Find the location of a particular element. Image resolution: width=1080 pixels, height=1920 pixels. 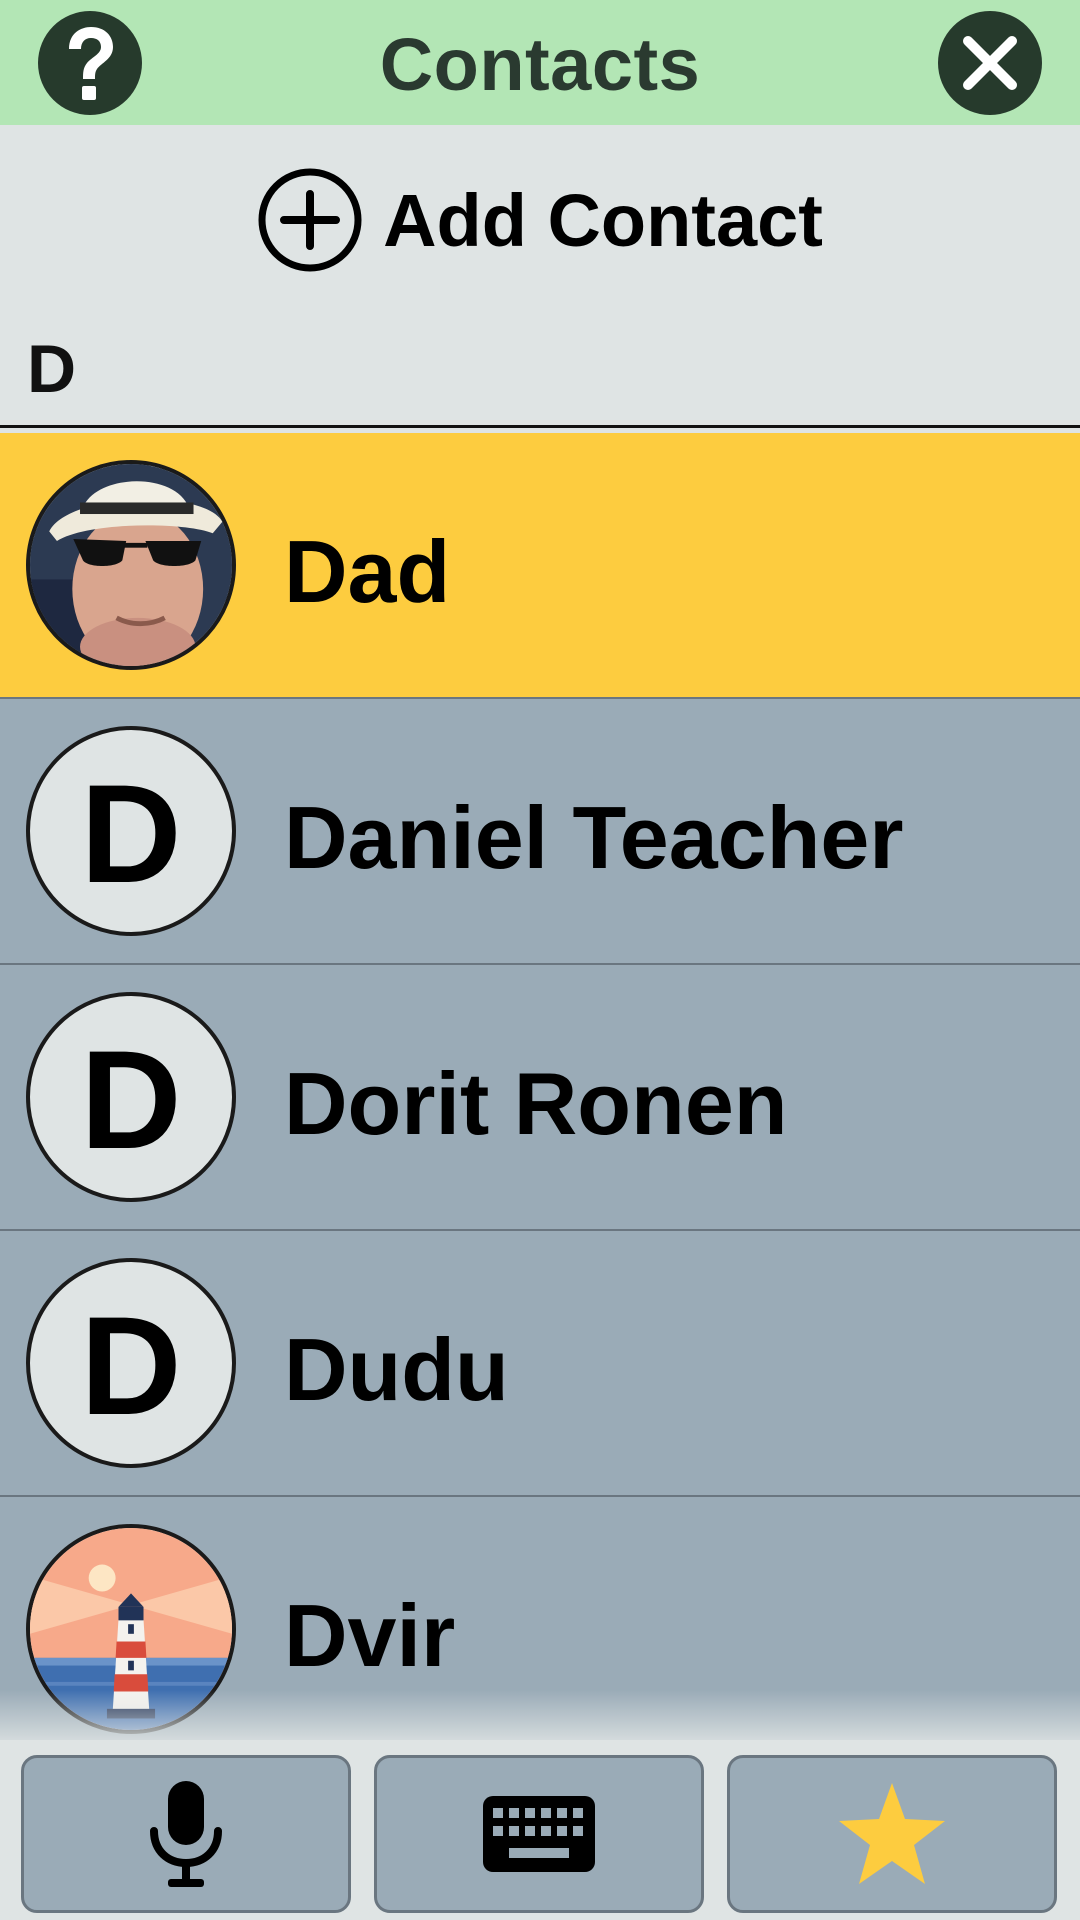

add-contact-button: Add Contact is located at coordinates (540, 220).